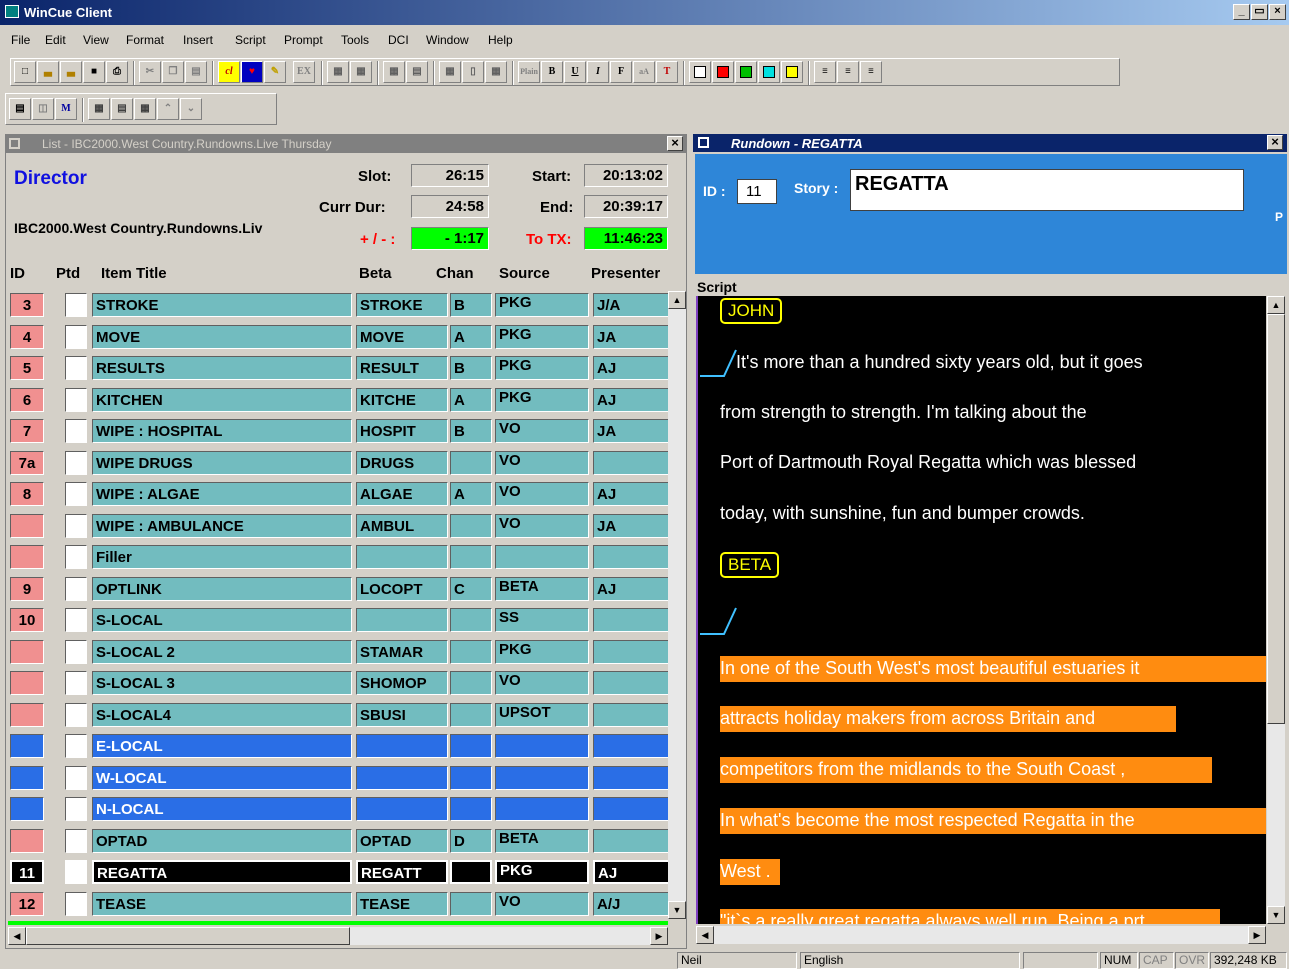 The width and height of the screenshot is (1289, 969). Describe the element at coordinates (659, 936) in the screenshot. I see `scroll-right-icon: ▶` at that location.